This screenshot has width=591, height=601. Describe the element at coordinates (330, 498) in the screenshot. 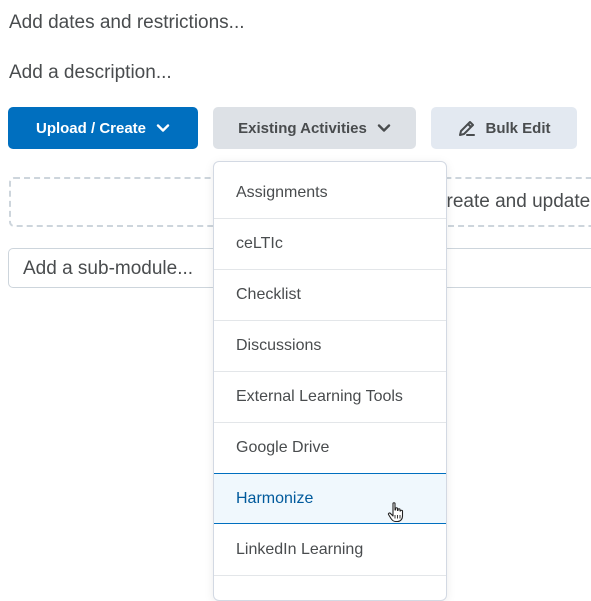

I see `menu-item-harmonize: Harmonize` at that location.